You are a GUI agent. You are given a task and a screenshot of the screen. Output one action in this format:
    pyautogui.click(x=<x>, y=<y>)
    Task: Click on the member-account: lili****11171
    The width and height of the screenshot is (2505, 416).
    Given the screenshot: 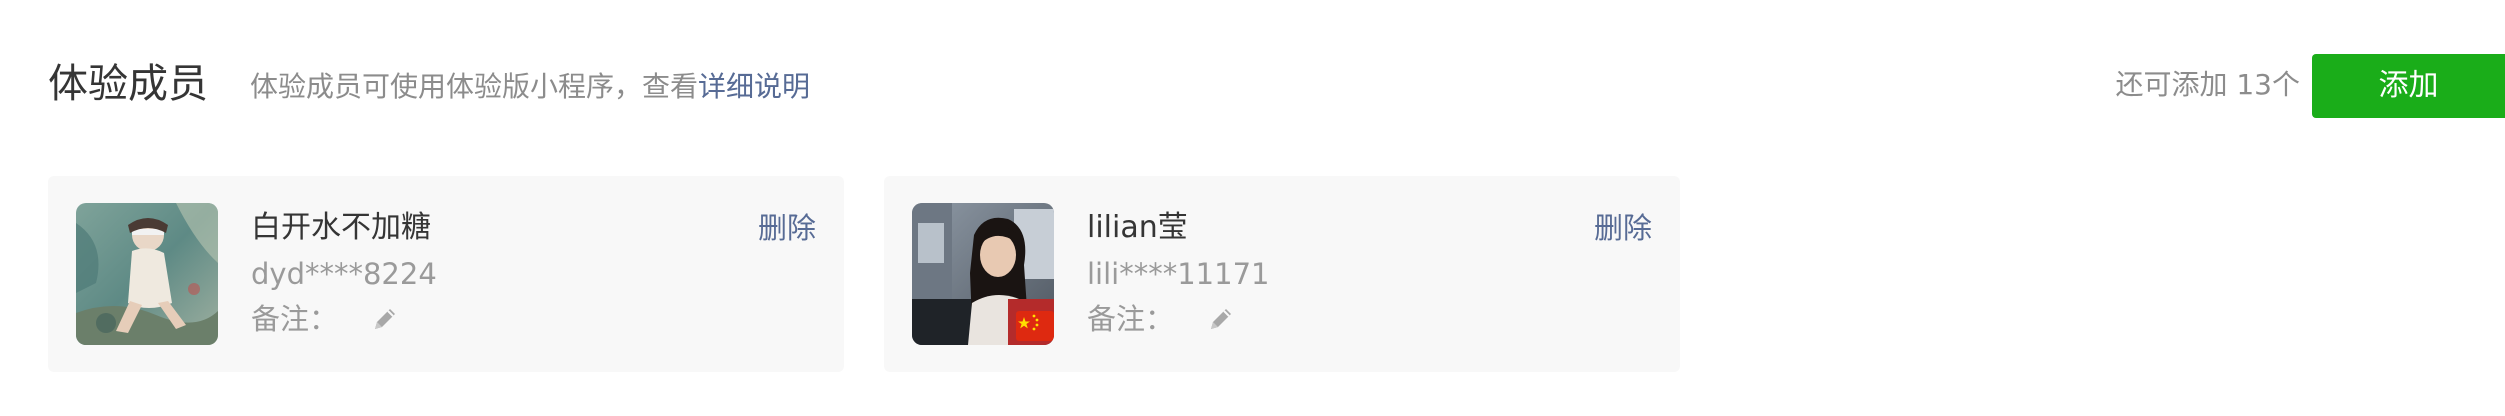 What is the action you would take?
    pyautogui.click(x=1178, y=274)
    